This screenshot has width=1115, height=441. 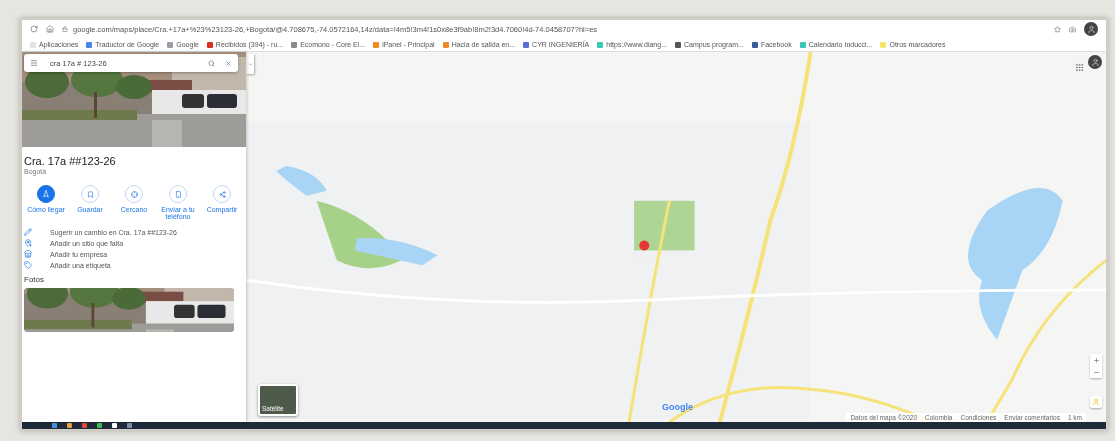 What do you see at coordinates (28, 254) in the screenshot?
I see `store-icon` at bounding box center [28, 254].